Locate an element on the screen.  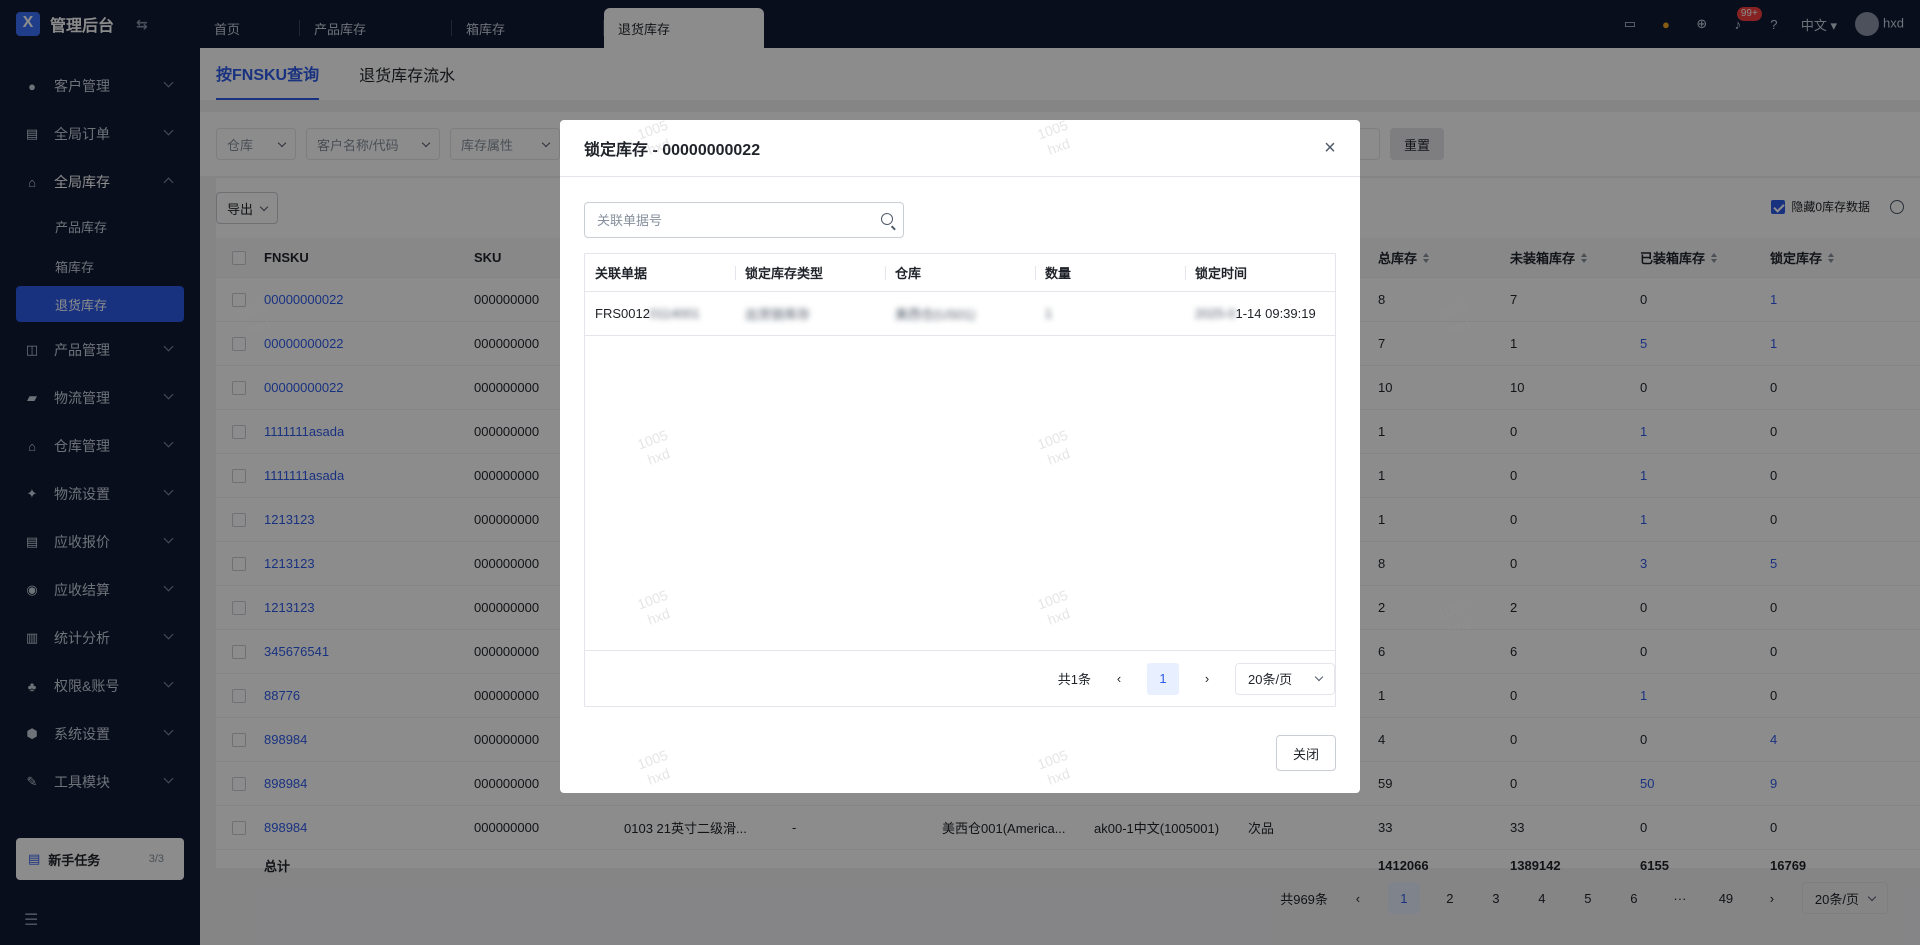
lock-time-cell: 2025-0 1-14 09:39:19 is located at coordinates (1250, 313).